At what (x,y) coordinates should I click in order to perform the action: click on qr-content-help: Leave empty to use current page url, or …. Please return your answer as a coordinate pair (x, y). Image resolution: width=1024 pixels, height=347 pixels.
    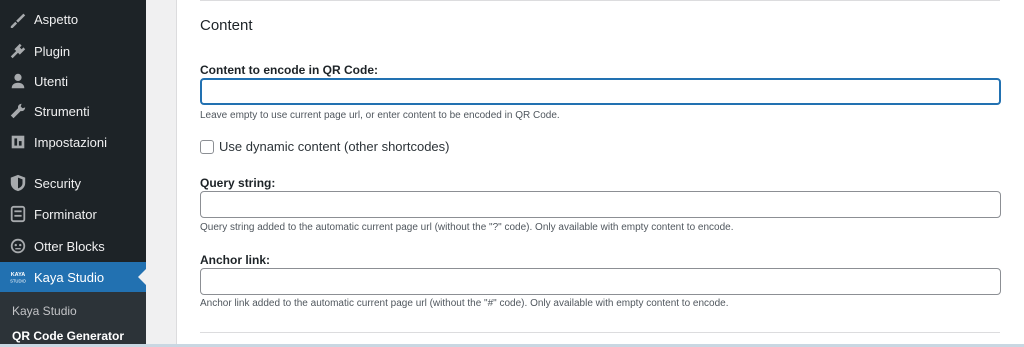
    Looking at the image, I should click on (380, 115).